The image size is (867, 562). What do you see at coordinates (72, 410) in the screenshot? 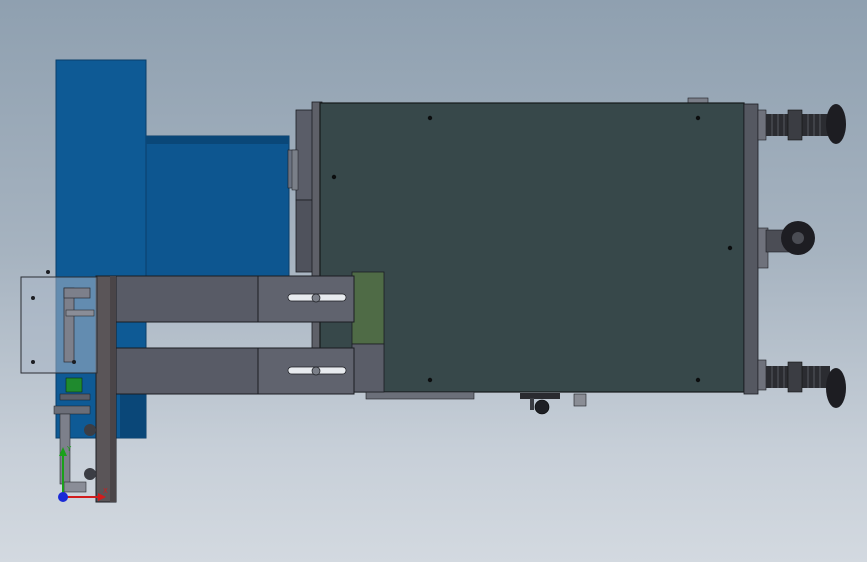
I see `clamp-lower` at bounding box center [72, 410].